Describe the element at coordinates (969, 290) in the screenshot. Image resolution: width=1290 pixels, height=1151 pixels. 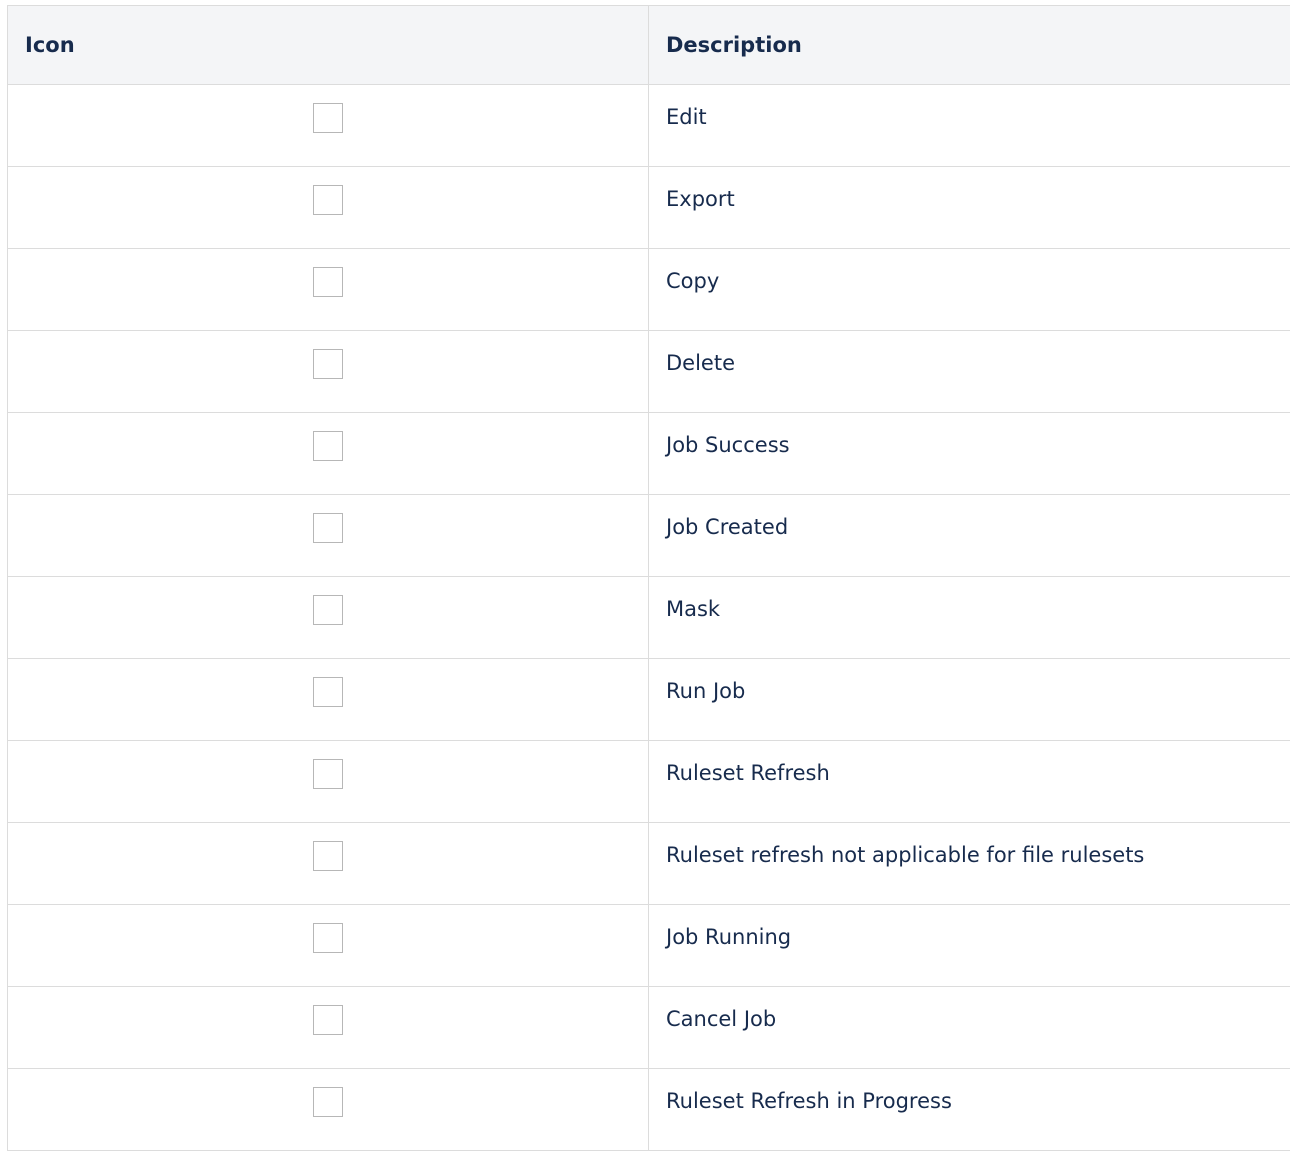
I see `description-cell: Copy` at that location.